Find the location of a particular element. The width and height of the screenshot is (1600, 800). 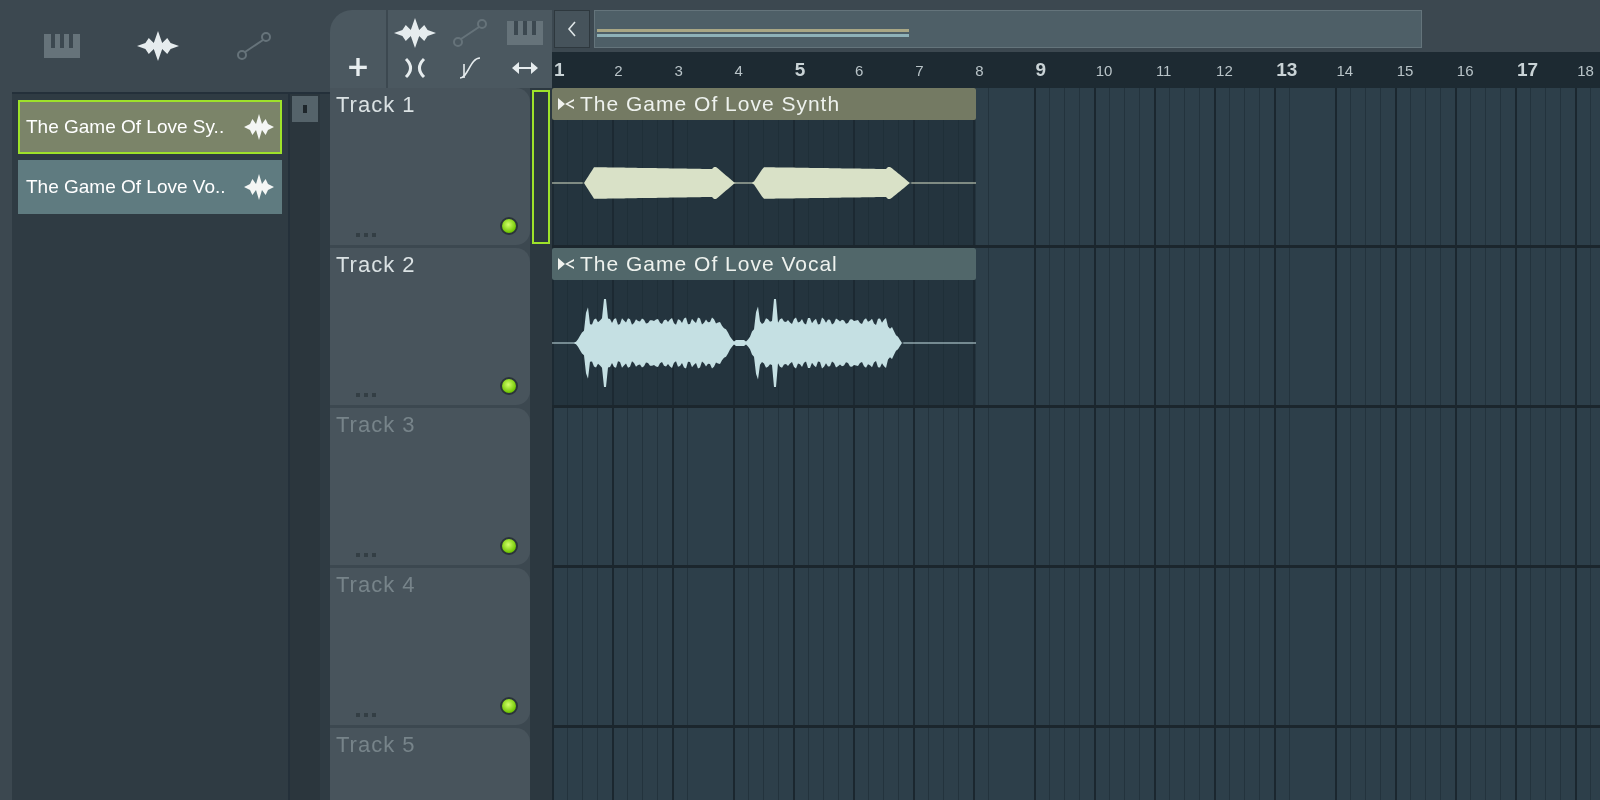

chevron-left-icon is located at coordinates (572, 29).